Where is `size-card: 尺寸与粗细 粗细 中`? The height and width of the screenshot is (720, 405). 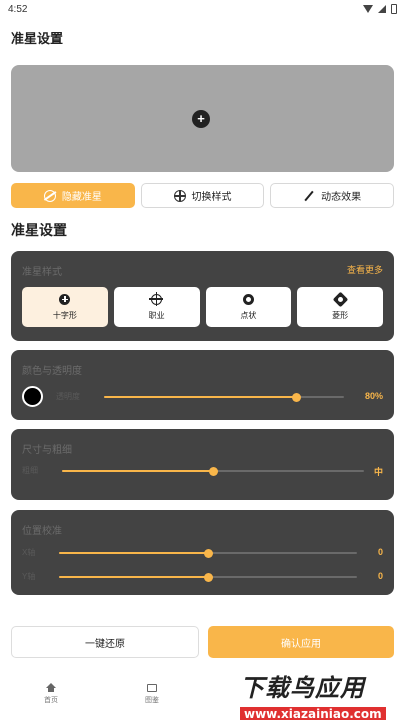 size-card: 尺寸与粗细 粗细 中 is located at coordinates (202, 464).